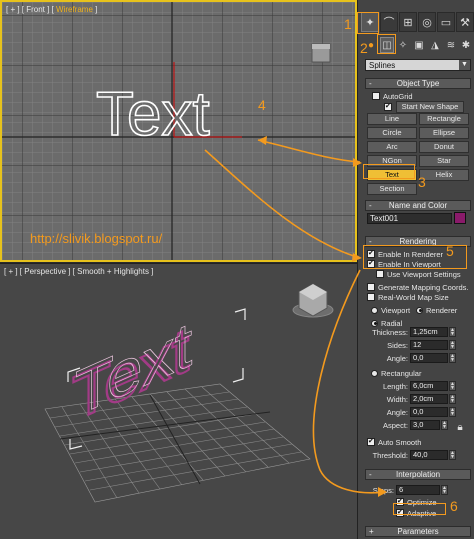 The height and width of the screenshot is (539, 474). I want to click on threshold-spinner: ▲ ▼, so click(452, 455).